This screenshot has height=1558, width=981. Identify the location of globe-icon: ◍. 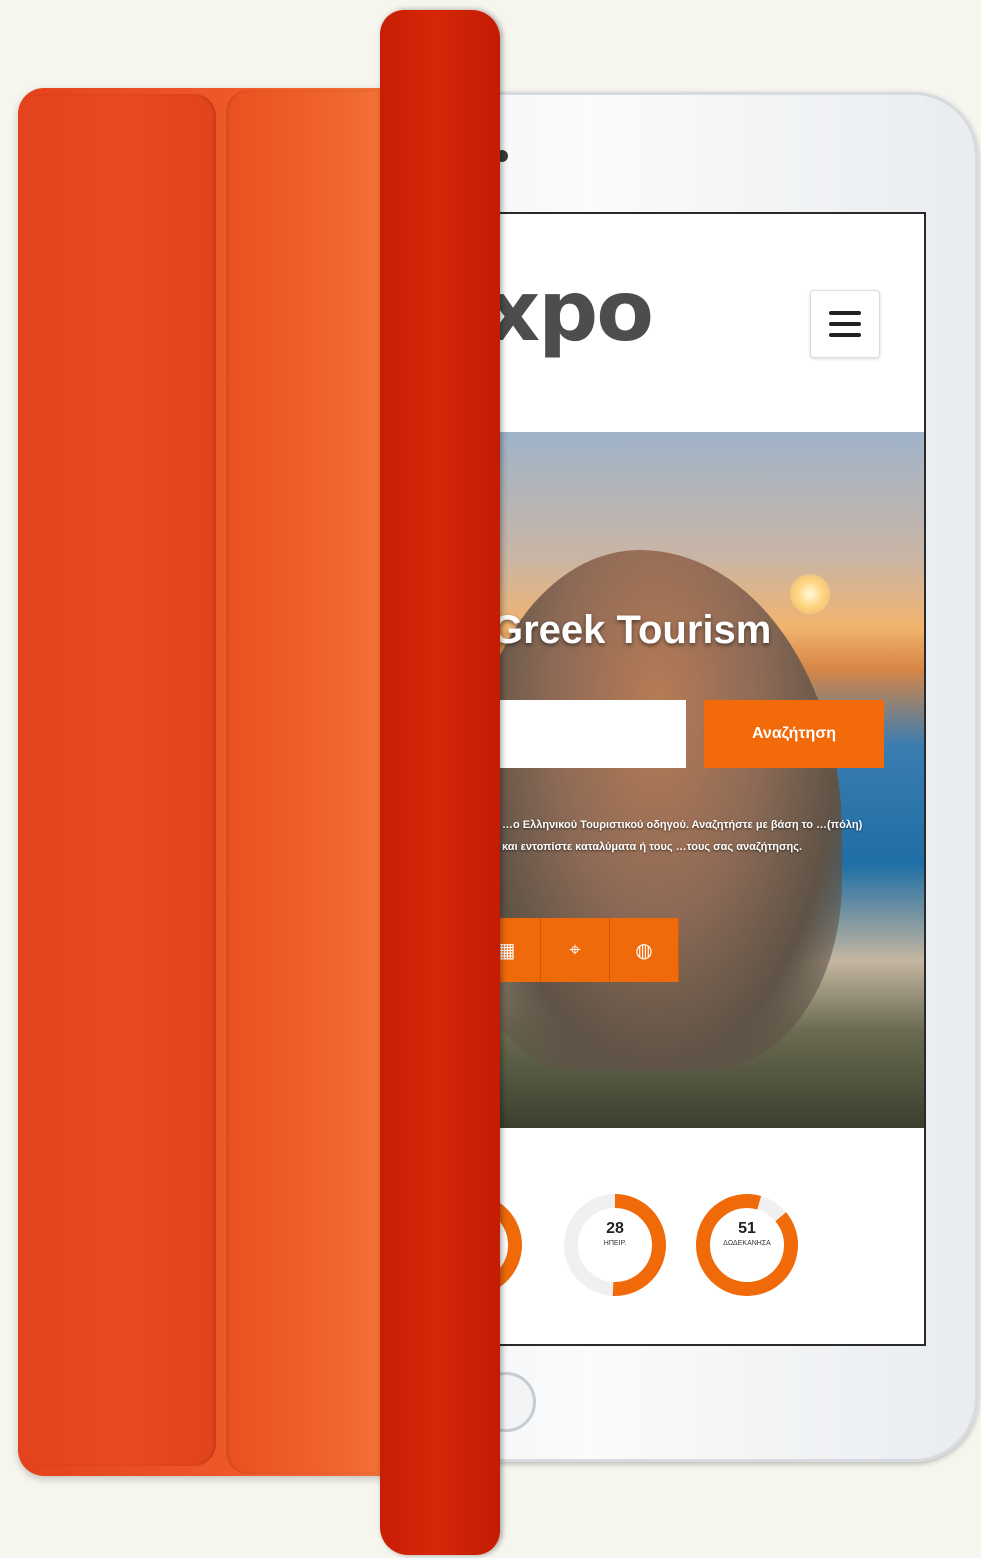
(644, 950).